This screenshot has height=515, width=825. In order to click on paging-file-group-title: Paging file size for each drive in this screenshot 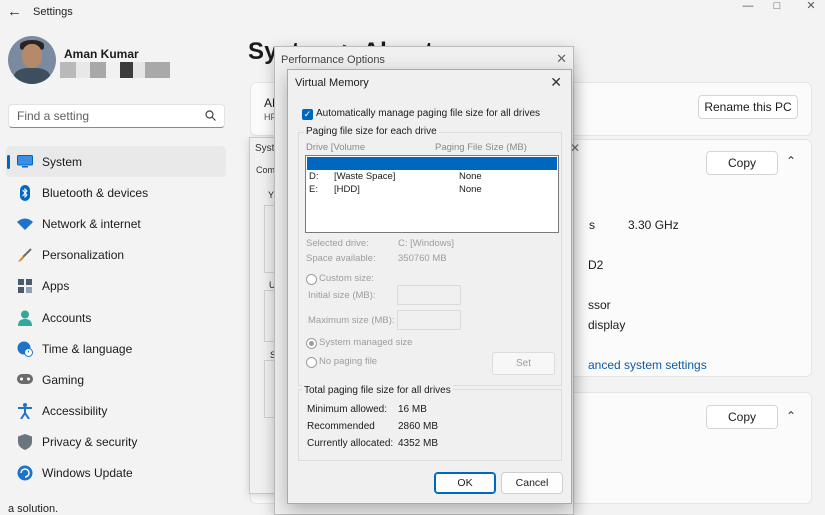, I will do `click(371, 131)`.